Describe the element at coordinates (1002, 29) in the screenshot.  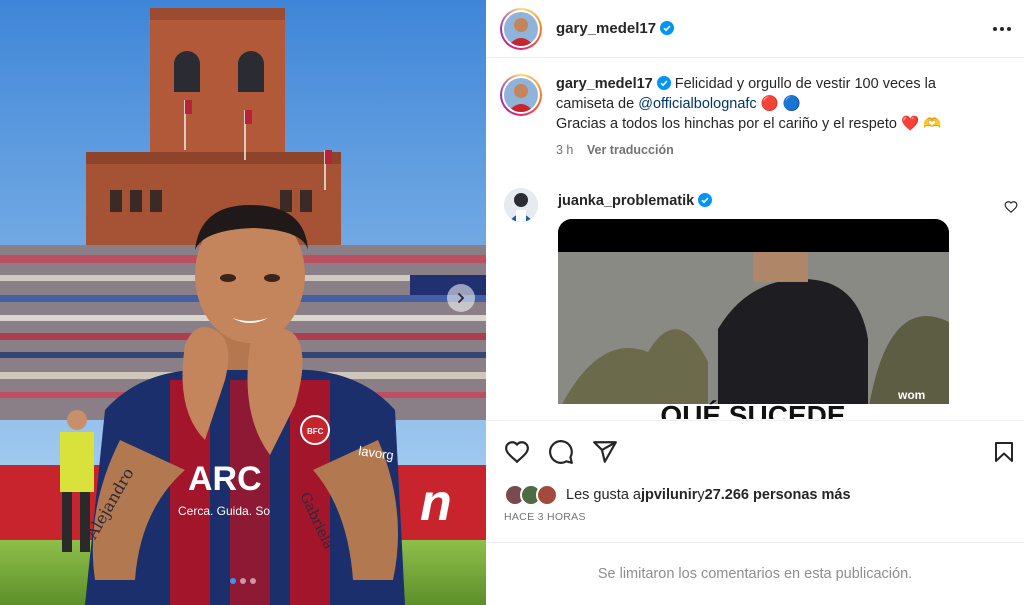
I see `more-options-icon` at that location.